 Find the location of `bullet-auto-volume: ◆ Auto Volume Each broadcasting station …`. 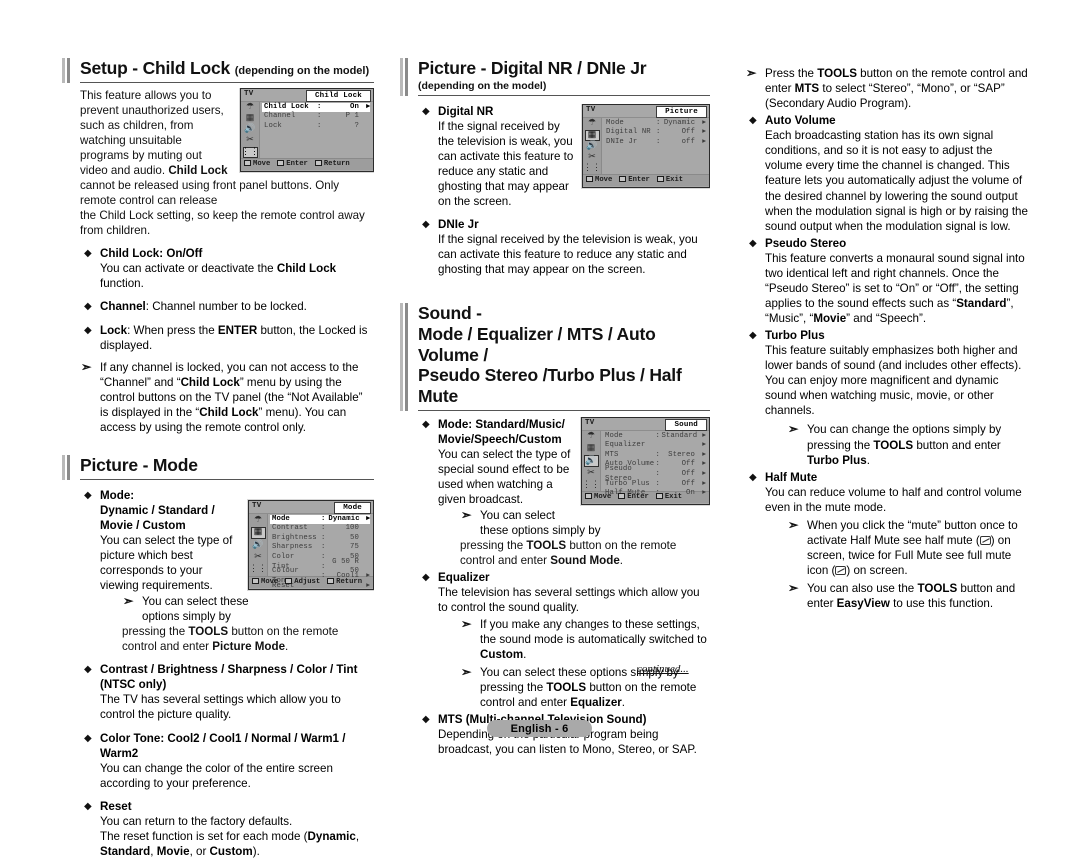

bullet-auto-volume: ◆ Auto Volume Each broadcasting station … is located at coordinates (887, 173).